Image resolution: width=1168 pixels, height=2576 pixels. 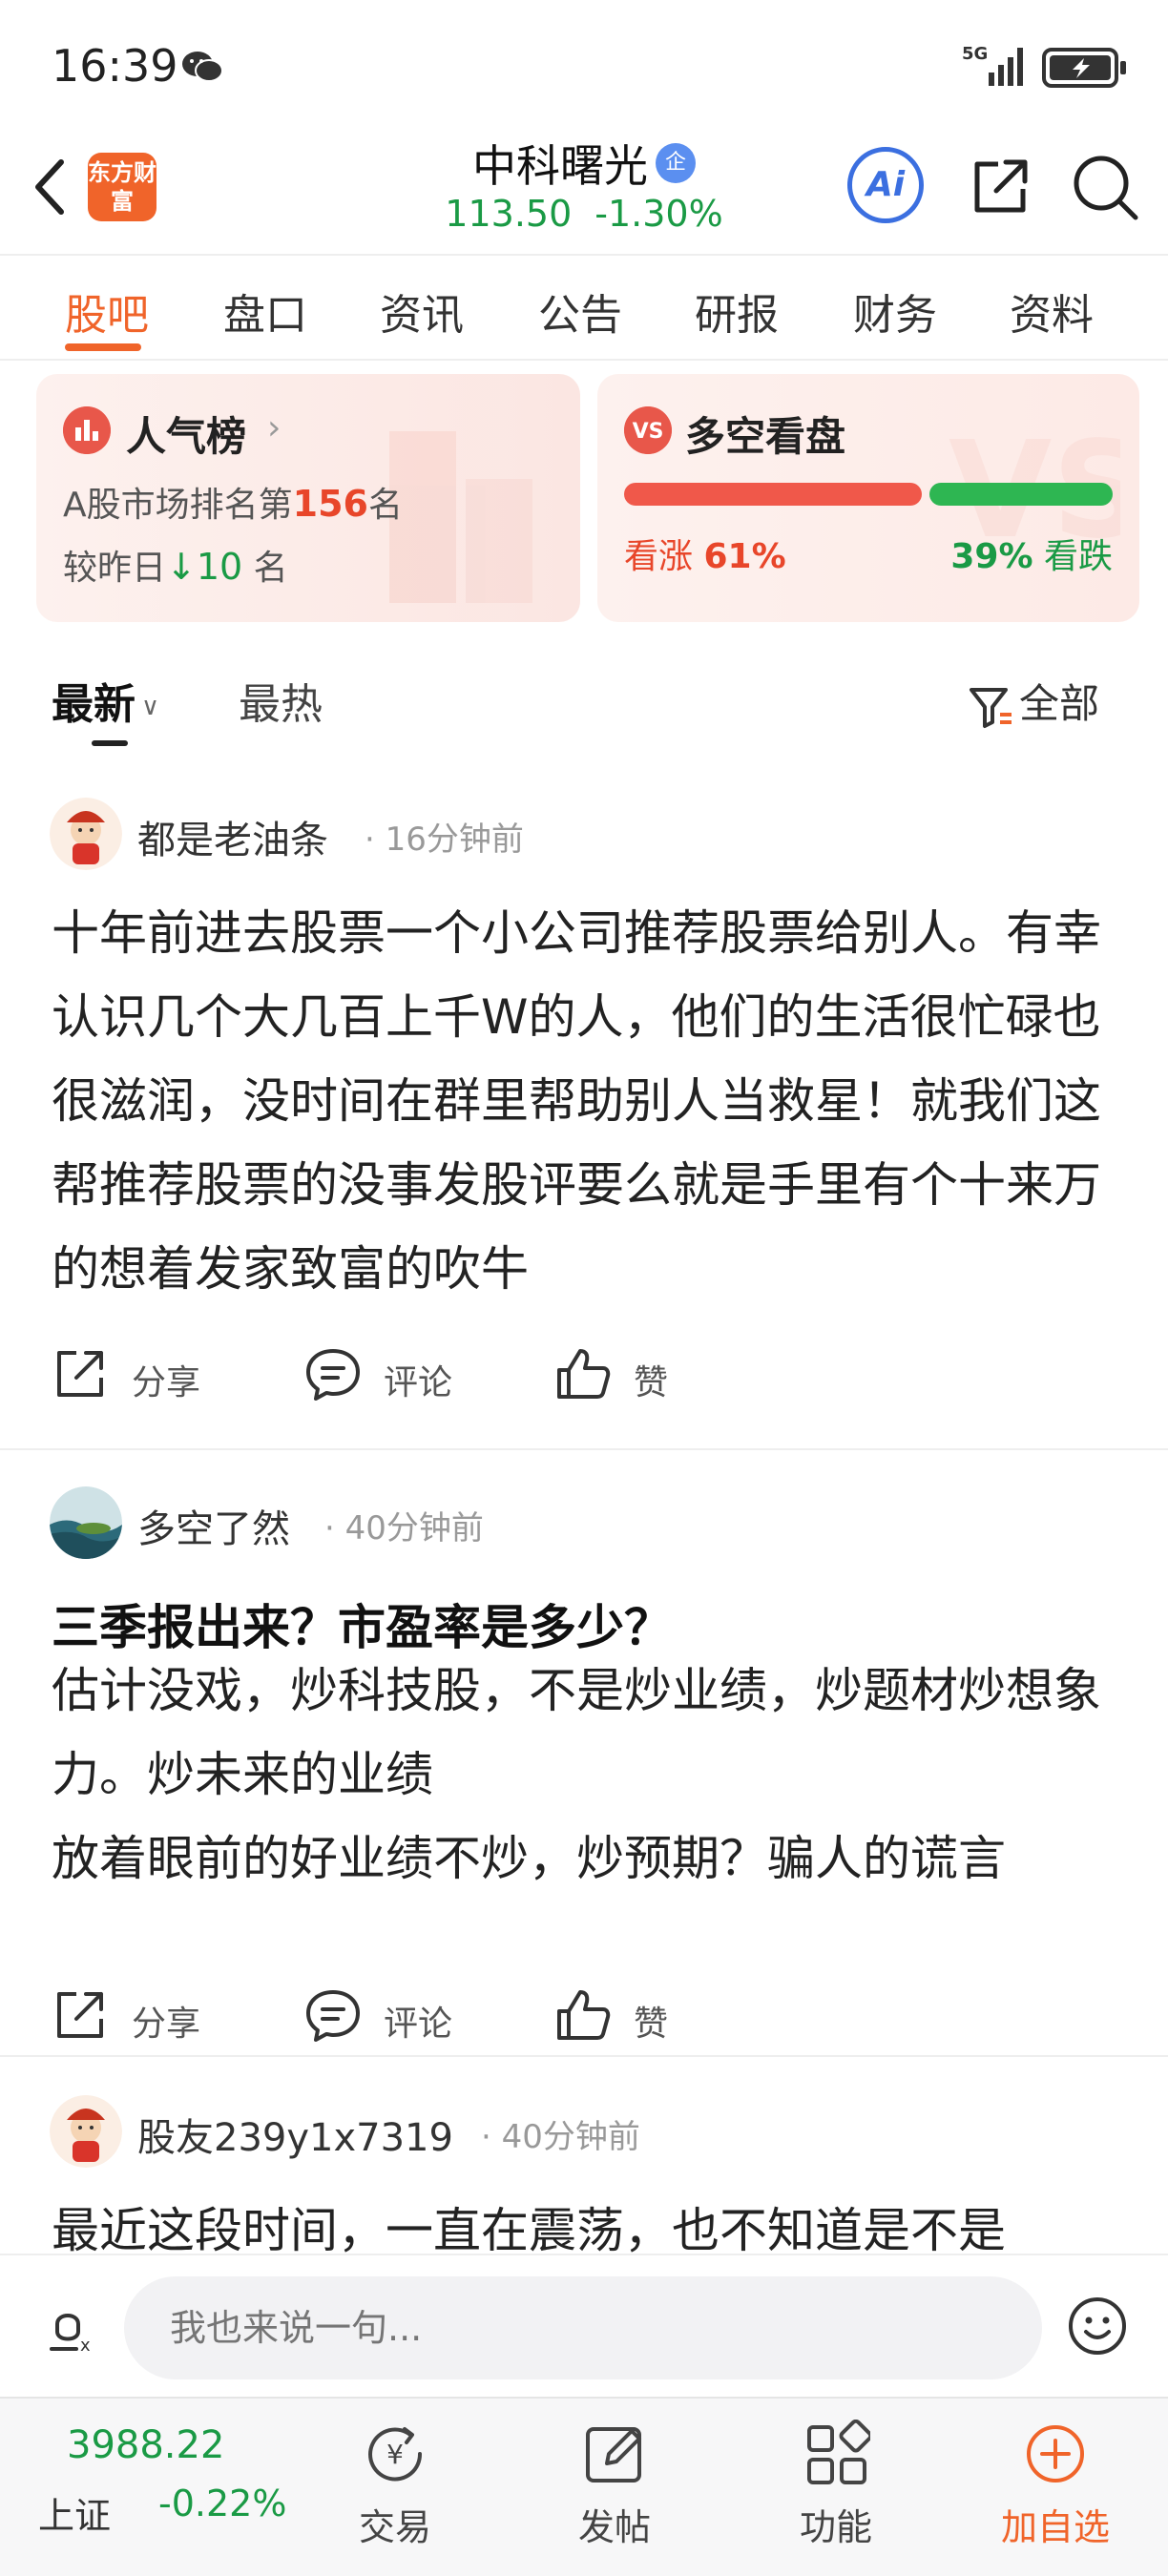 I want to click on voice-input-icon: x, so click(x=68, y=2326).